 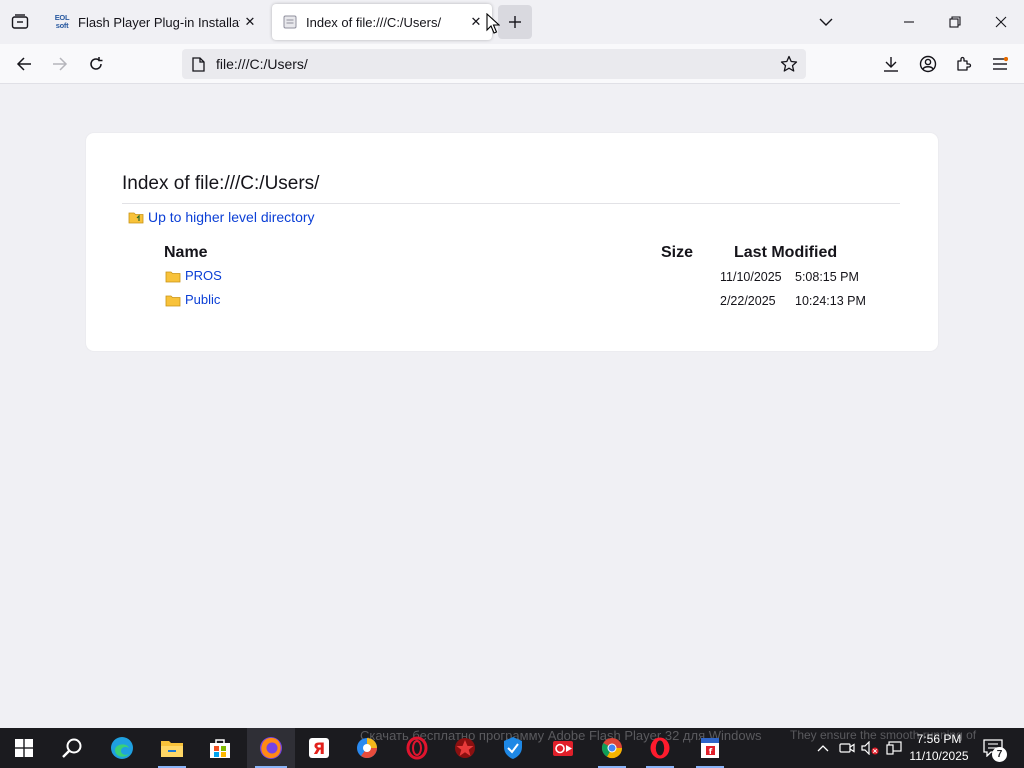 What do you see at coordinates (711, 751) in the screenshot?
I see `svg-text: f` at bounding box center [711, 751].